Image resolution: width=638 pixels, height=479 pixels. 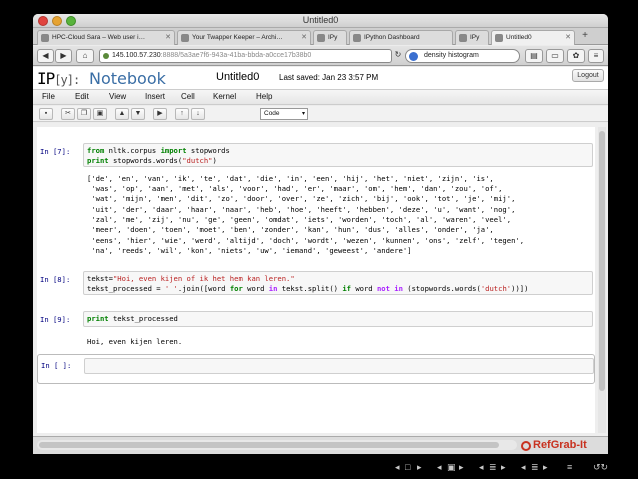 I want to click on tab-twapper-keeper: Your Twapper Keeper – Archi… ✕, so click(x=244, y=37).